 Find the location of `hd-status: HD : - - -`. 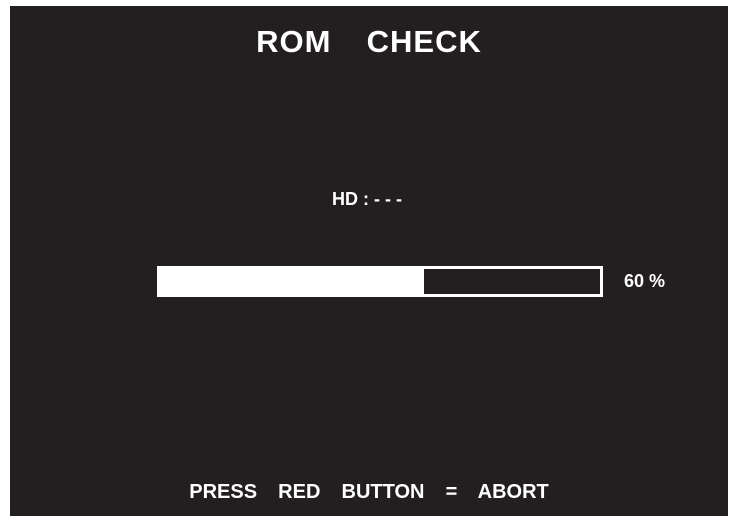

hd-status: HD : - - - is located at coordinates (367, 199).